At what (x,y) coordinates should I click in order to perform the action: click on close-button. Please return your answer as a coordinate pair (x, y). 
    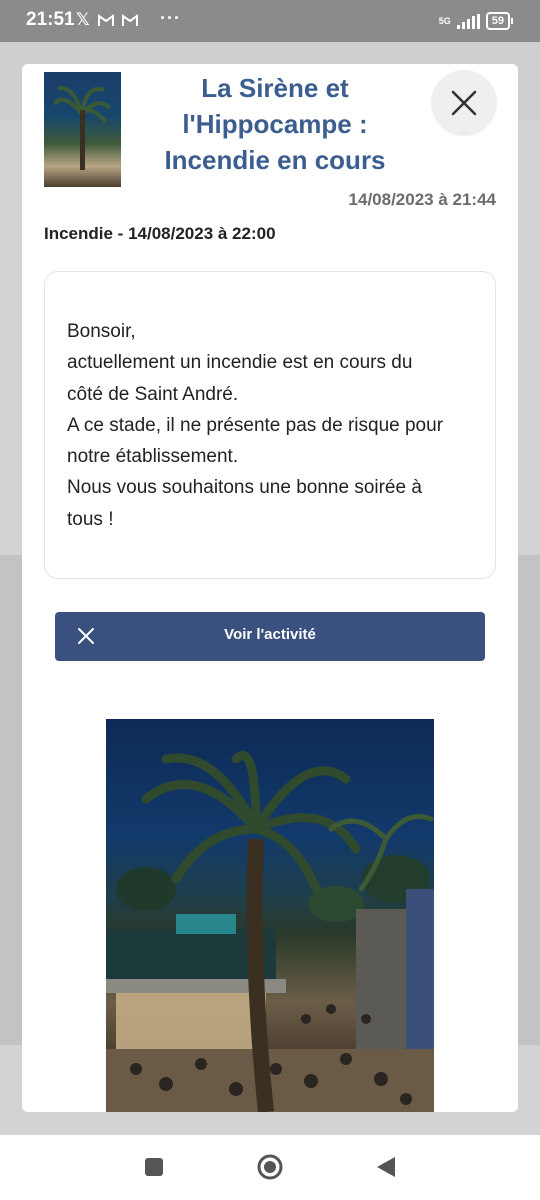
    Looking at the image, I should click on (464, 103).